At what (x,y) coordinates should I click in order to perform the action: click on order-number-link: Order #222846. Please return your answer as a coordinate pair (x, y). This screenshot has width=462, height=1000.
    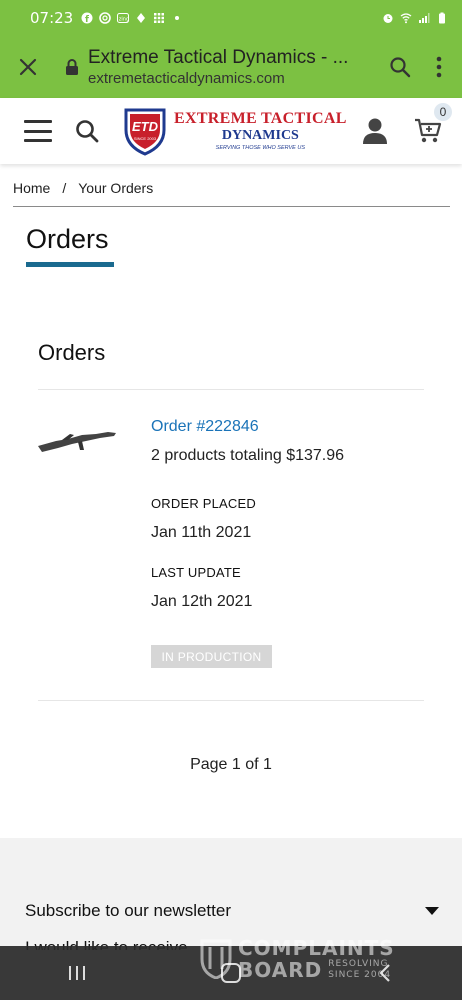
    Looking at the image, I should click on (205, 427).